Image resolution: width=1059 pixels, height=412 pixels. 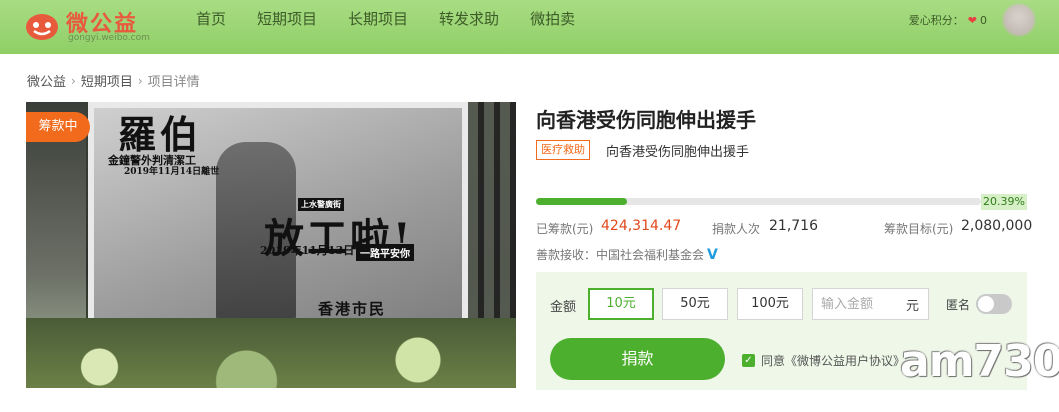 I want to click on project-title: 向香港受伤同胞伸出援手, so click(x=646, y=120).